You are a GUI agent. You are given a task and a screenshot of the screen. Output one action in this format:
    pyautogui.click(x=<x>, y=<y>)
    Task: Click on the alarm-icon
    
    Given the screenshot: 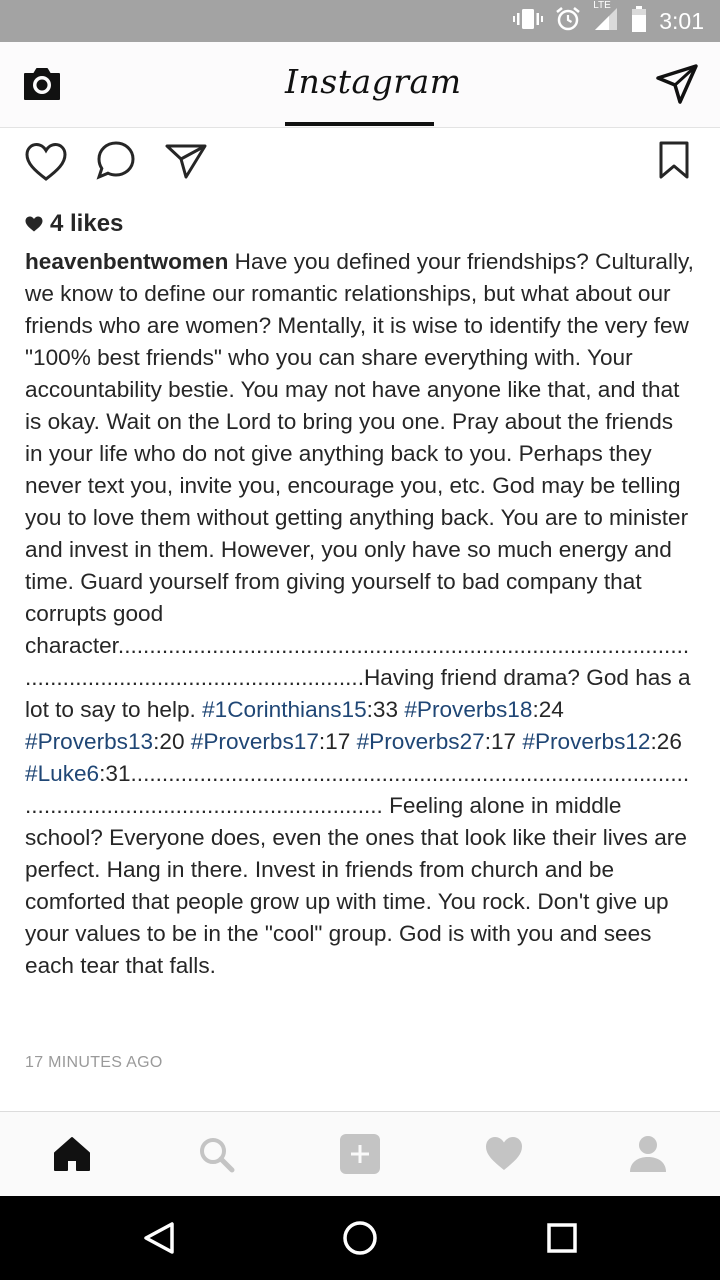 What is the action you would take?
    pyautogui.click(x=568, y=21)
    